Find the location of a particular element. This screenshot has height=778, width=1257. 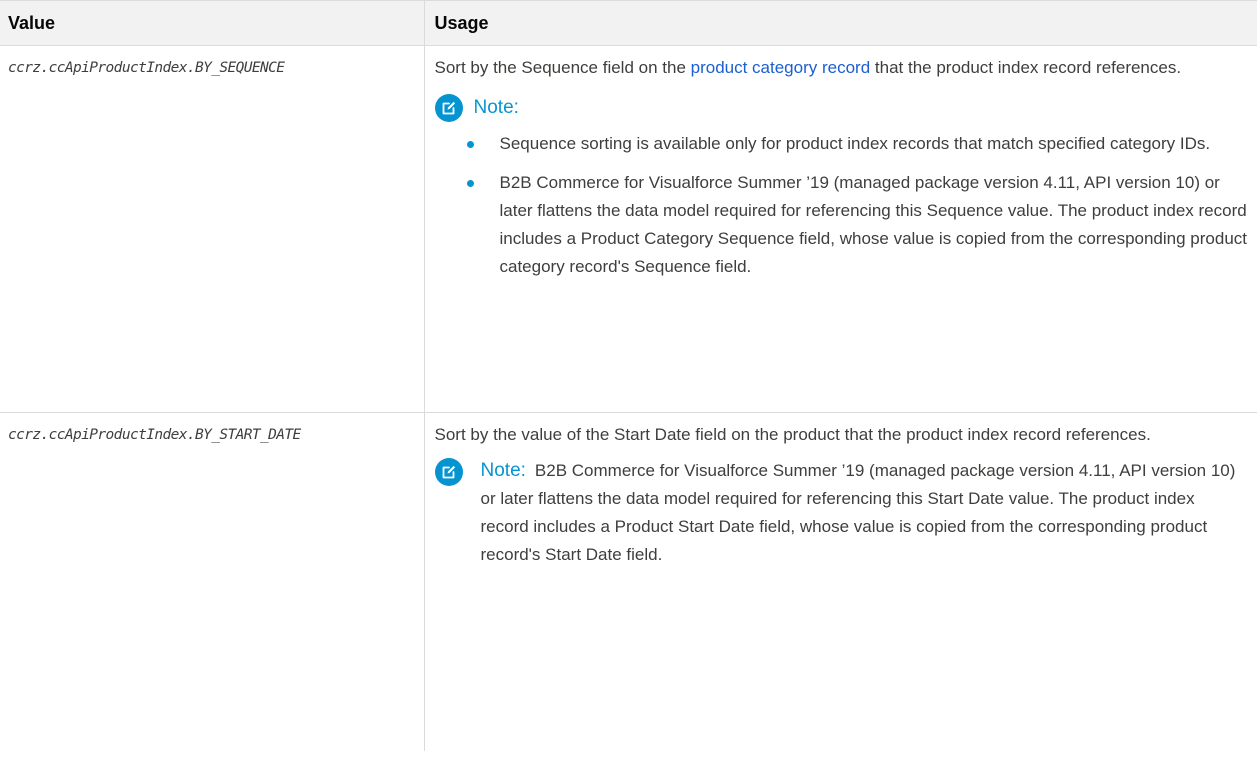

note-header: Note: is located at coordinates (841, 108).